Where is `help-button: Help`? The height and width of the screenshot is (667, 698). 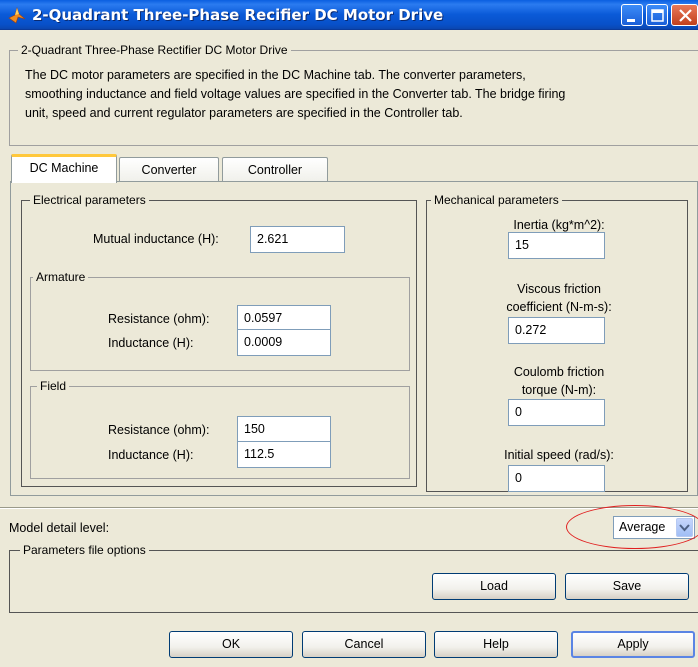
help-button: Help is located at coordinates (496, 644).